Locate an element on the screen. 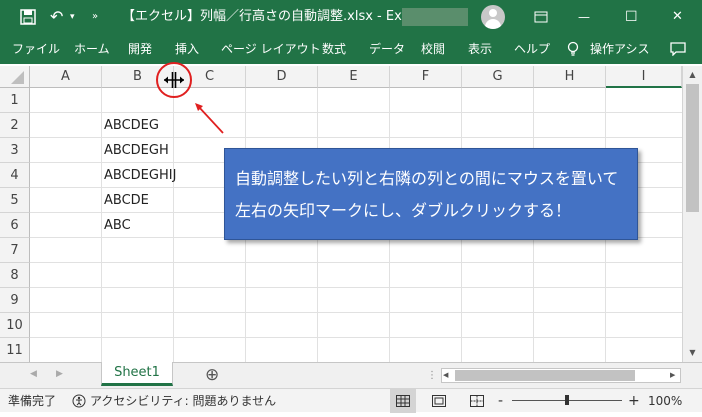  split-handle-icon: ⋮ is located at coordinates (432, 375).